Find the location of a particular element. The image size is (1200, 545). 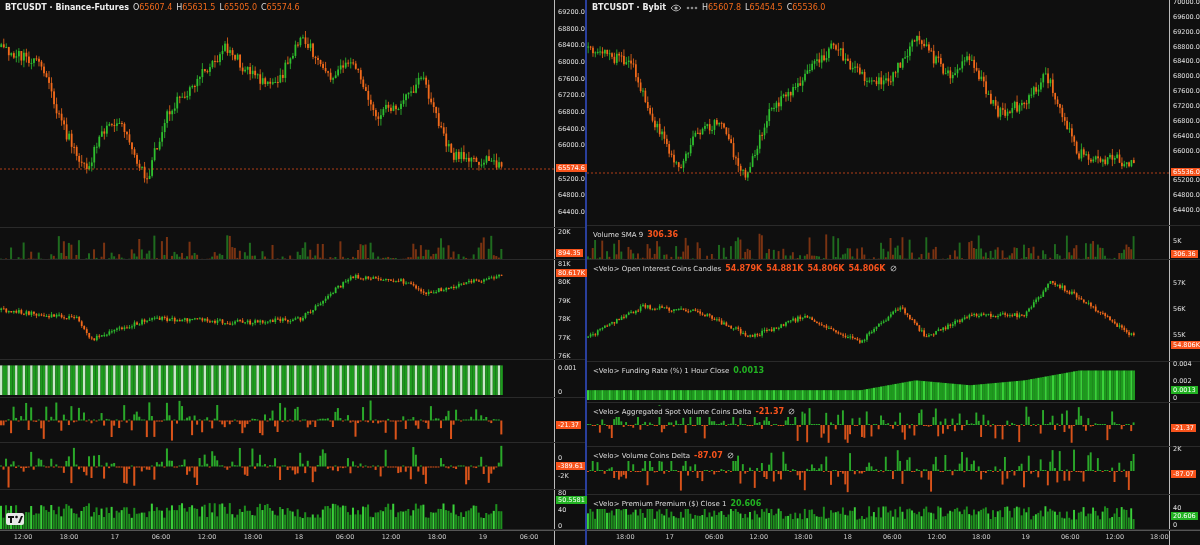

more-icon is located at coordinates (692, 7).